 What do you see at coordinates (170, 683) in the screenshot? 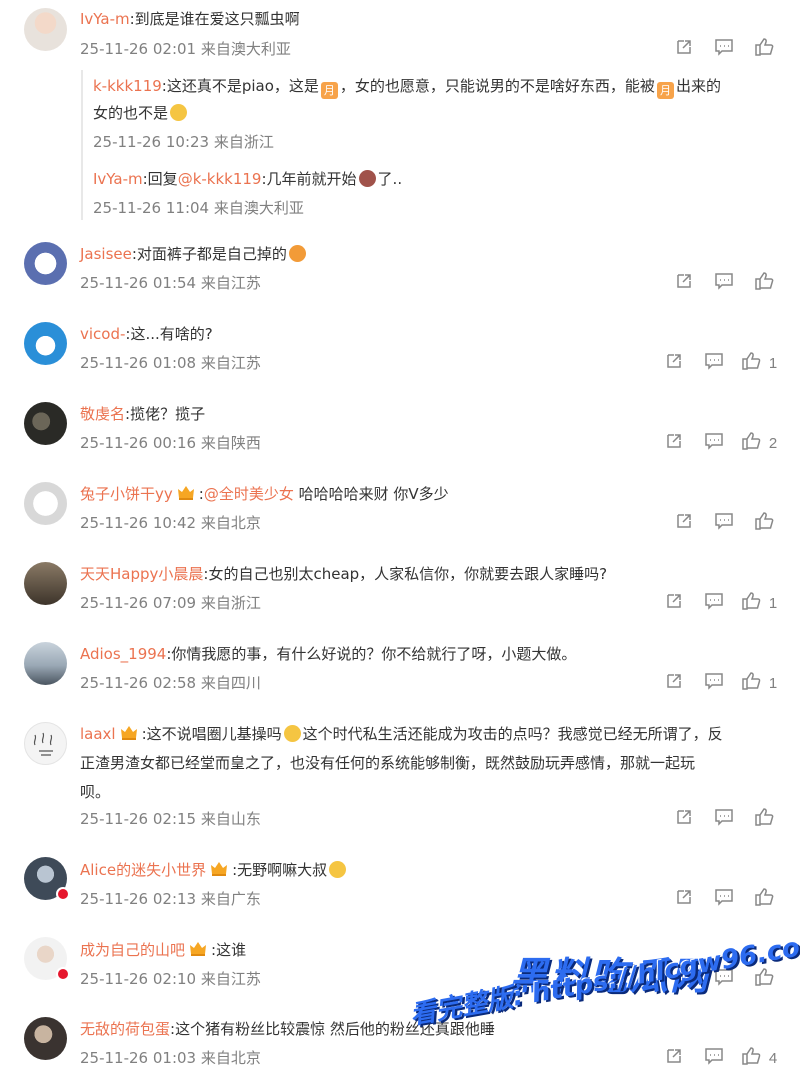
I see `comment-meta: 25-11-26 02:58 来自四川` at bounding box center [170, 683].